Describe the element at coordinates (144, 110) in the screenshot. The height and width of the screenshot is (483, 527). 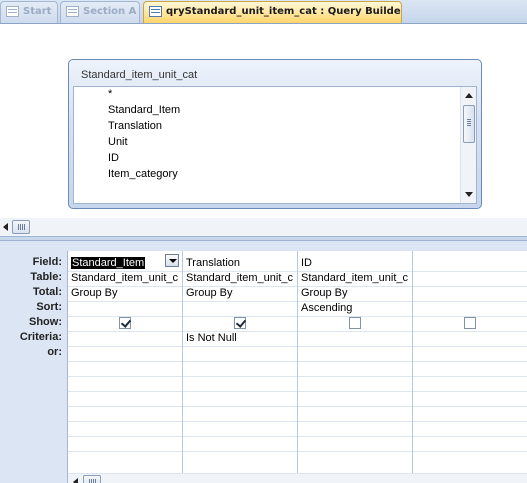
I see `field-list-item: Standard_Item` at that location.